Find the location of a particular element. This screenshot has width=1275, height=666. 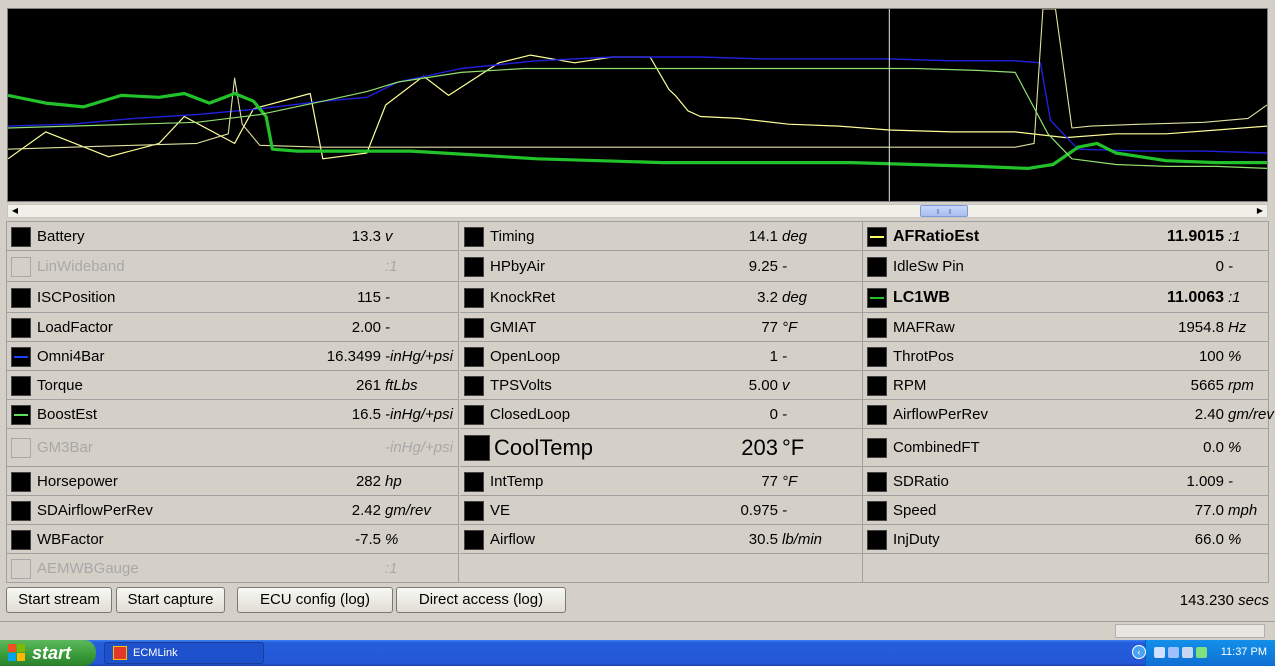

channel-inttemp: IntTemp 77 °F is located at coordinates (661, 481).